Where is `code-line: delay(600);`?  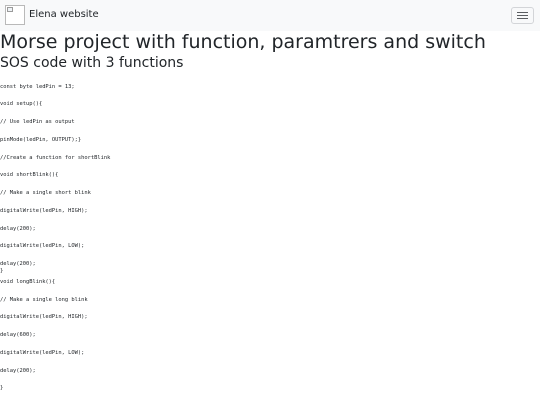
code-line: delay(600); is located at coordinates (18, 335).